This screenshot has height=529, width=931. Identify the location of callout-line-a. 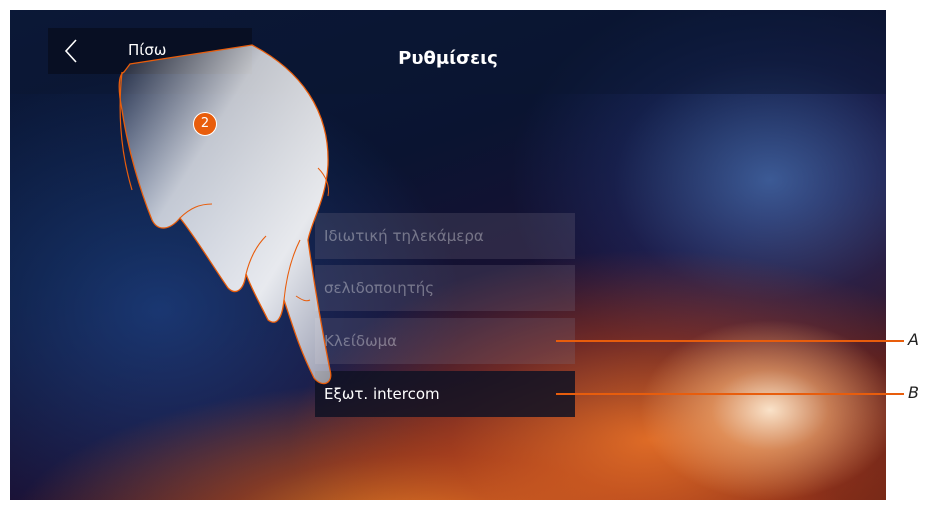
(730, 341).